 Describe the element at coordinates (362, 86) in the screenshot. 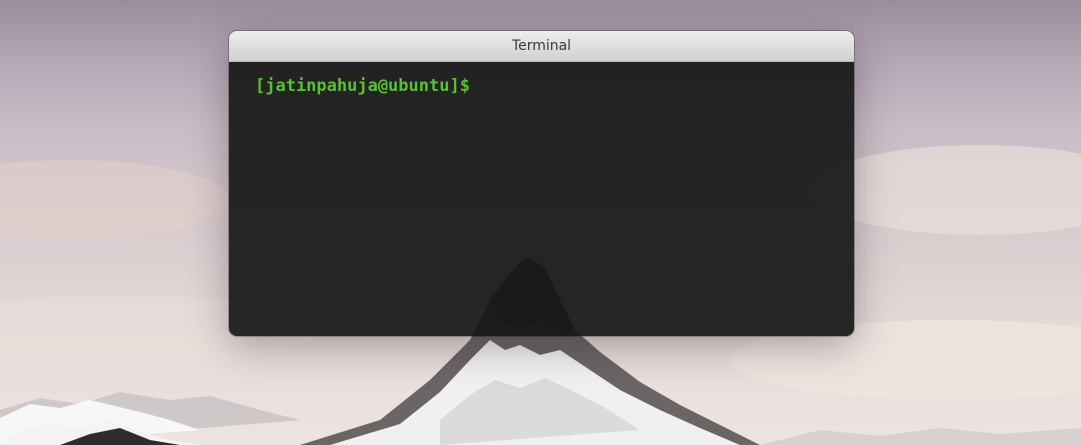

I see `terminal-prompt: [jatinpahuja@ubuntu]$` at that location.